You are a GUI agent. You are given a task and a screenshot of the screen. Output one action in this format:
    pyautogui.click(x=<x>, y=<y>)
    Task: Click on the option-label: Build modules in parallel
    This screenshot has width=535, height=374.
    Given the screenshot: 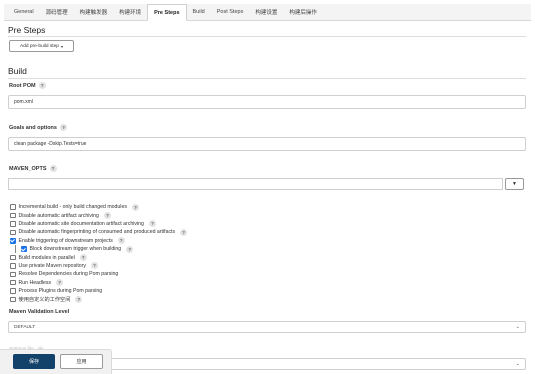 What is the action you would take?
    pyautogui.click(x=46, y=257)
    